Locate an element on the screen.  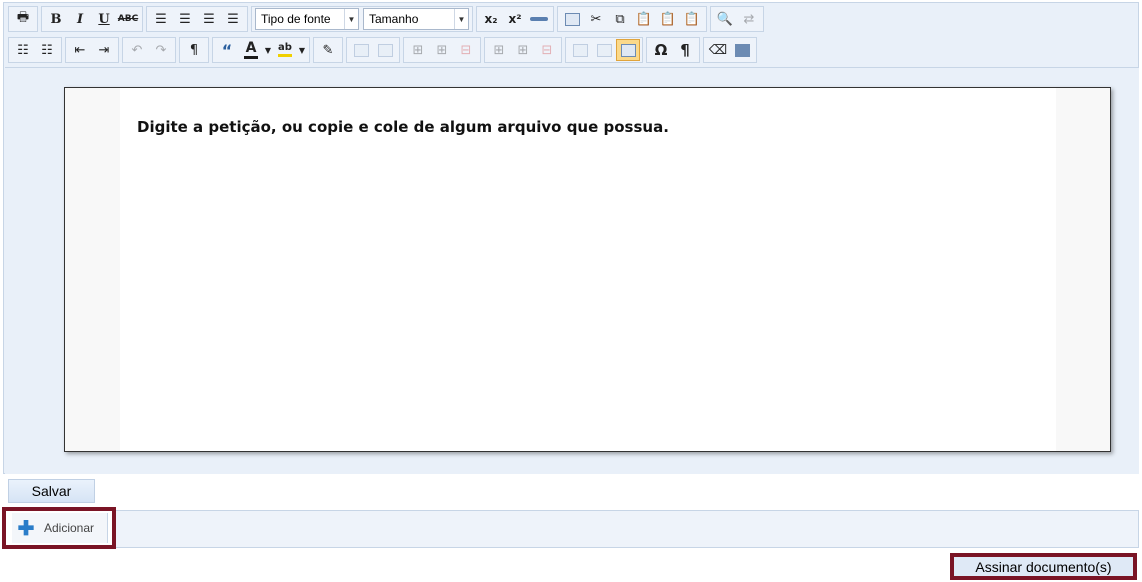
font-family-select: Tipo de fonte ▼ is located at coordinates (307, 19).